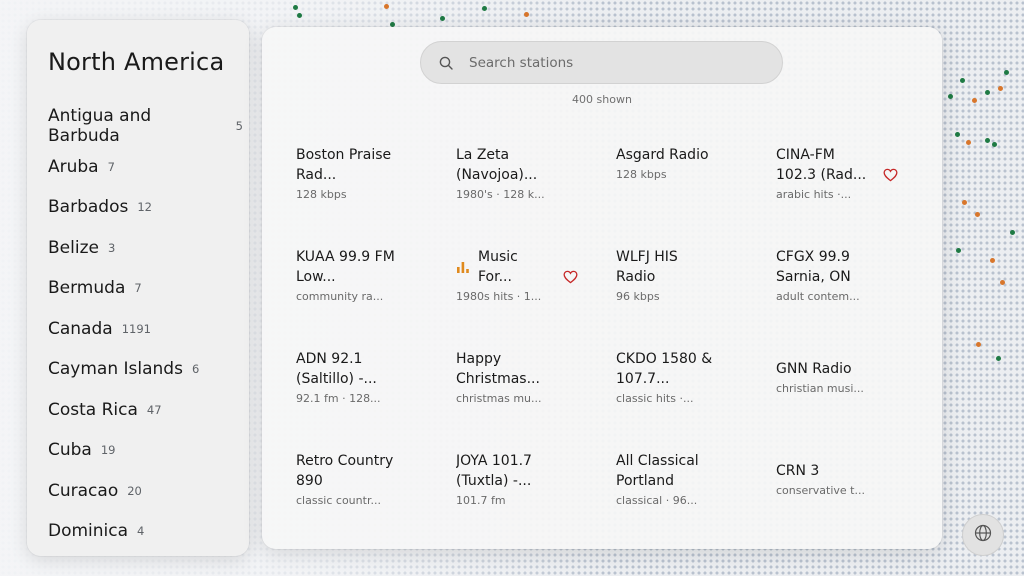  What do you see at coordinates (108, 450) in the screenshot?
I see `country-station-count: 19` at bounding box center [108, 450].